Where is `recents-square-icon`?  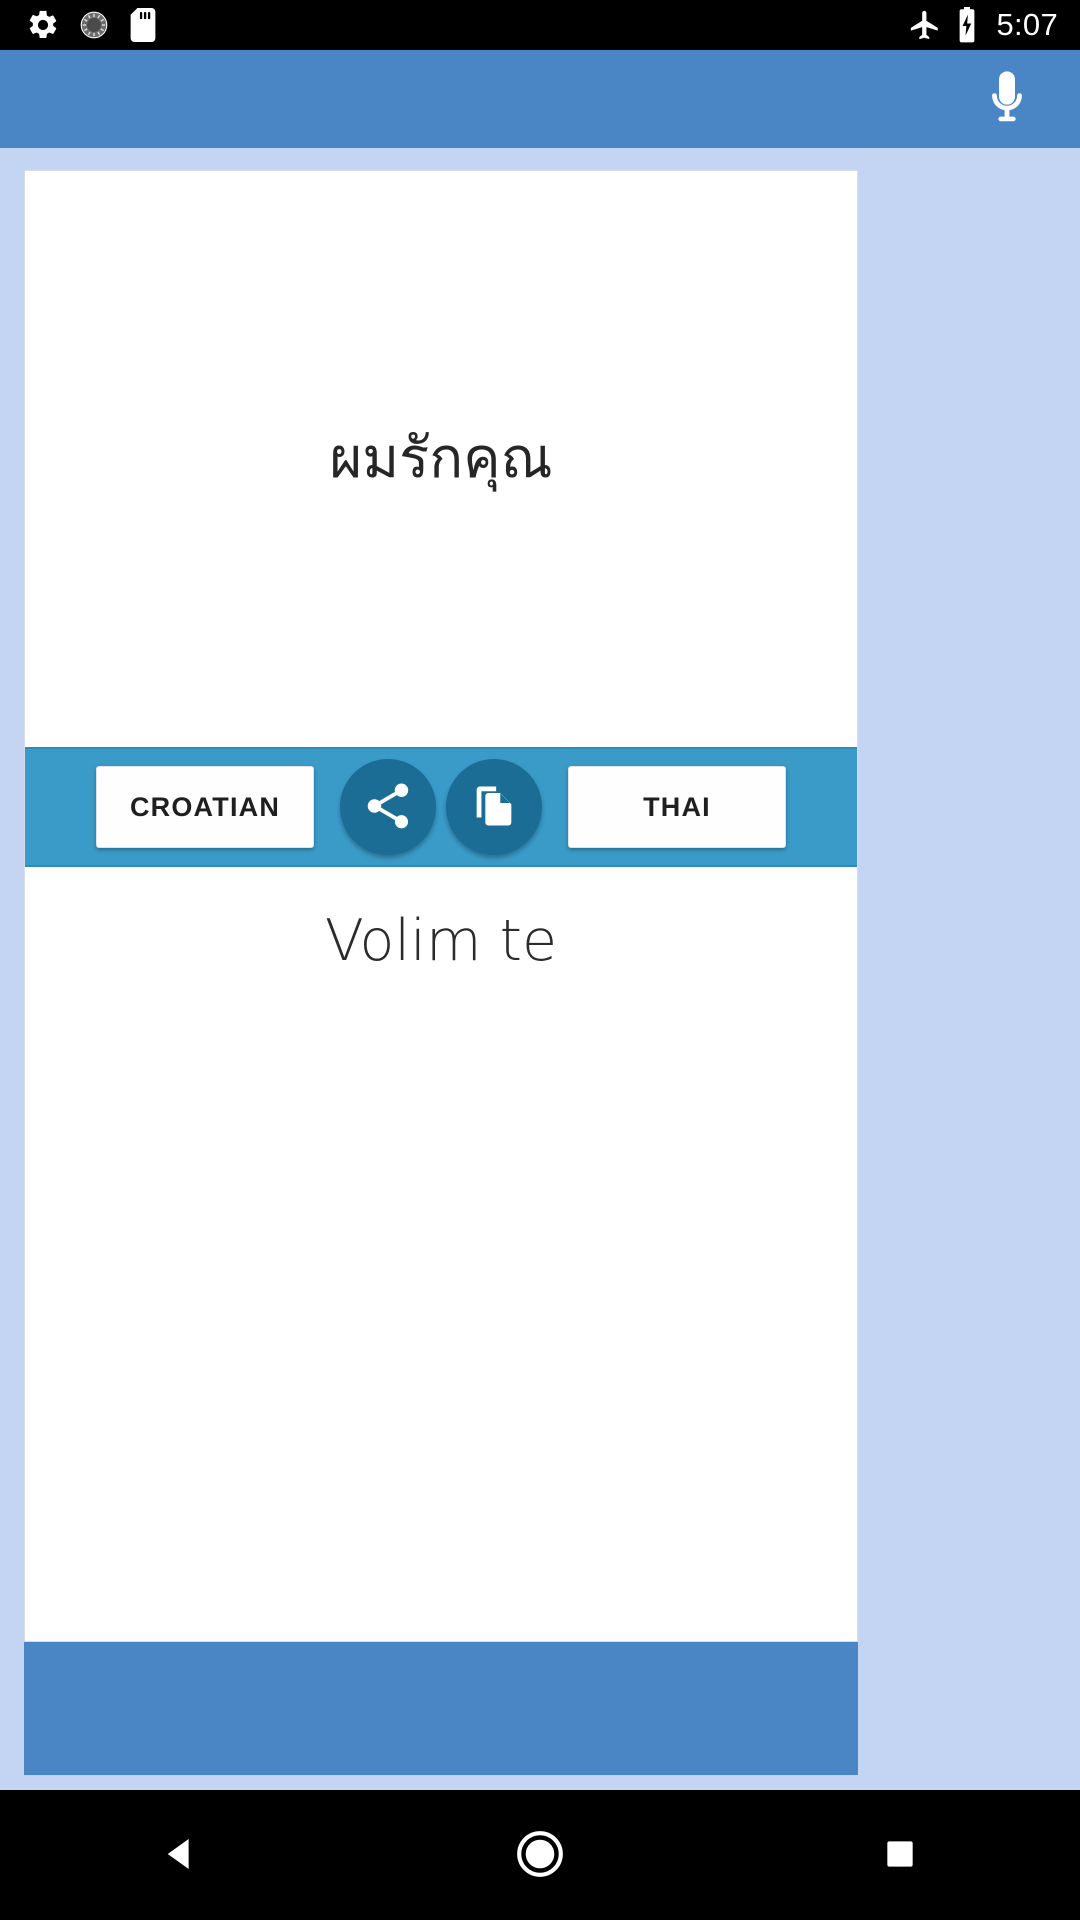 recents-square-icon is located at coordinates (900, 1855).